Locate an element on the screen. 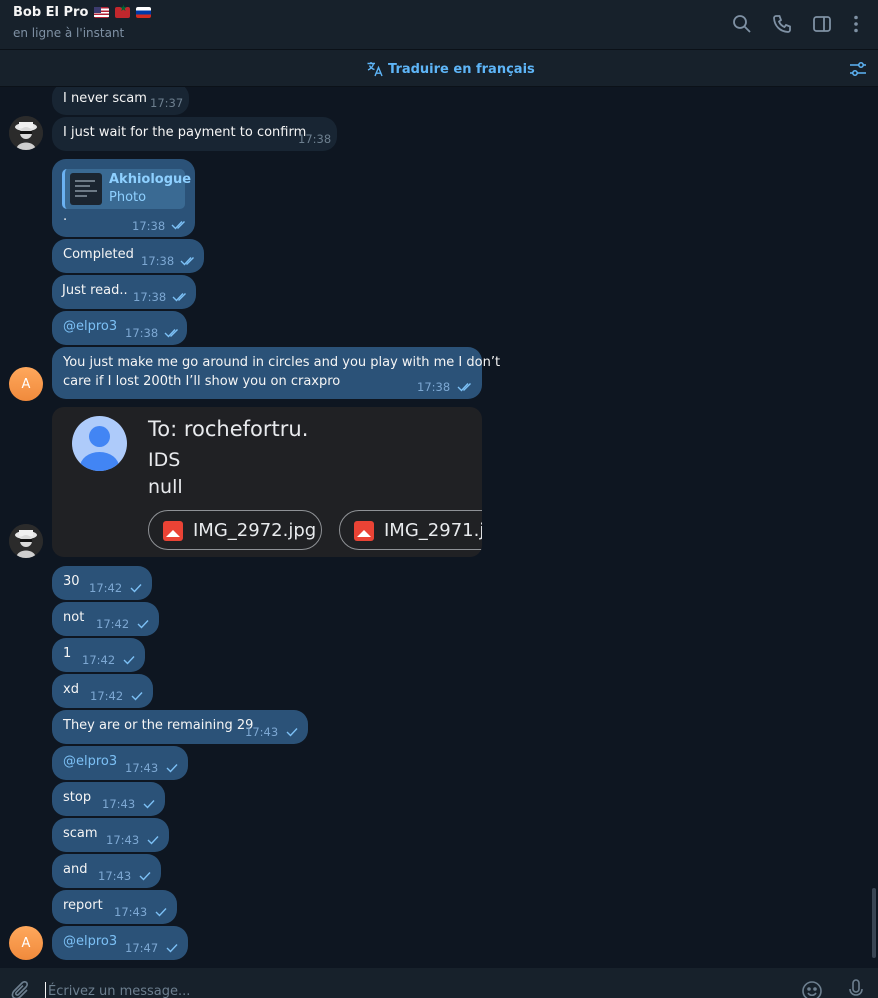 This screenshot has height=998, width=878. message-bubble: @elpro3 17:47 is located at coordinates (120, 943).